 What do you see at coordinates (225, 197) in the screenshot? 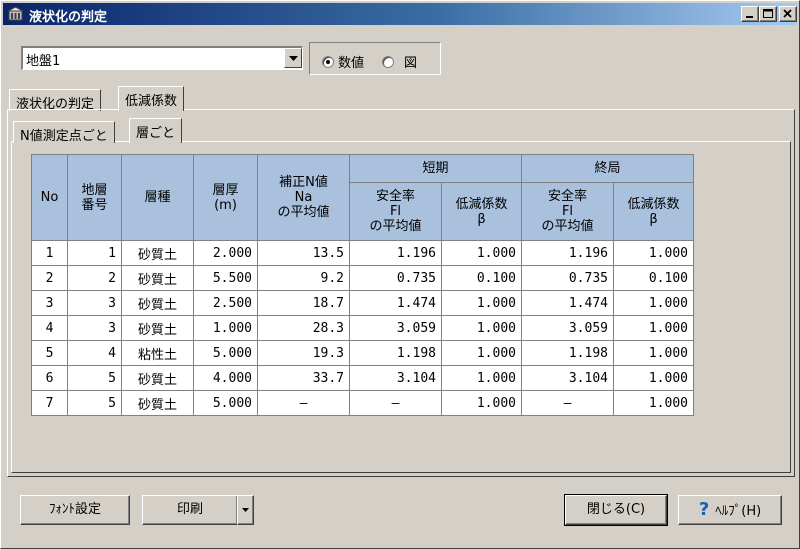
I see `header-thickness: 層厚 (m)` at bounding box center [225, 197].